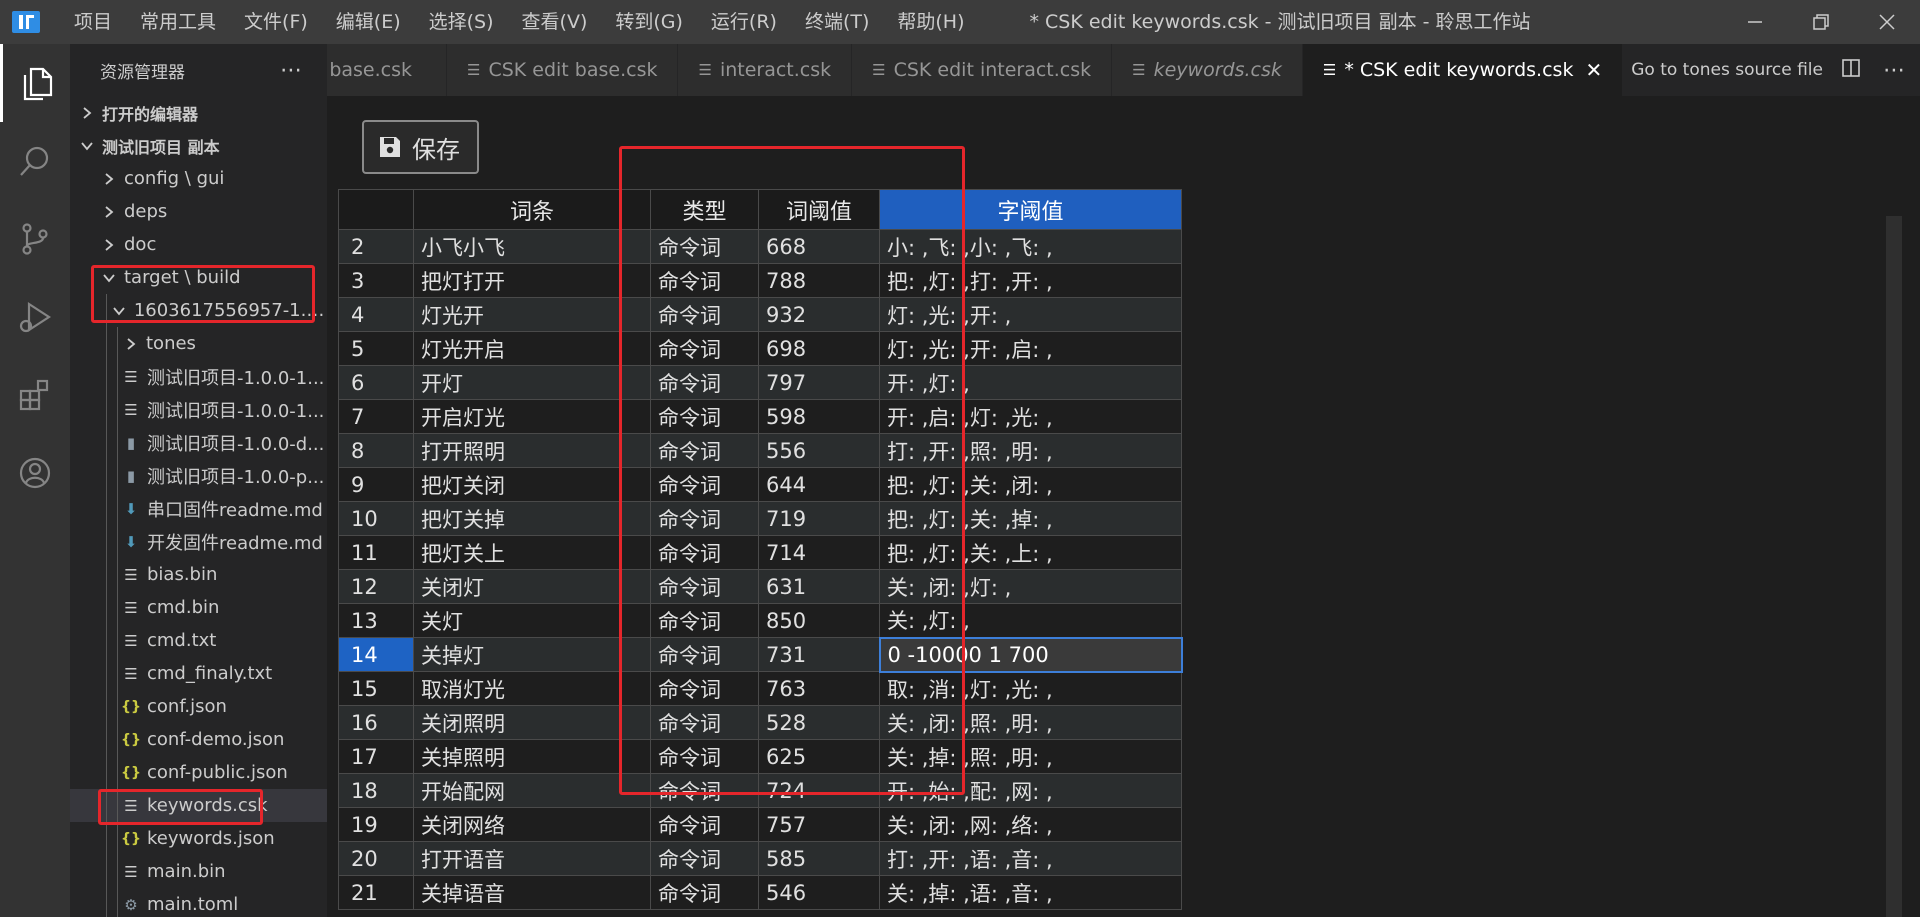 The image size is (1920, 917). Describe the element at coordinates (376, 892) in the screenshot. I see `cell-row-number: 21` at that location.